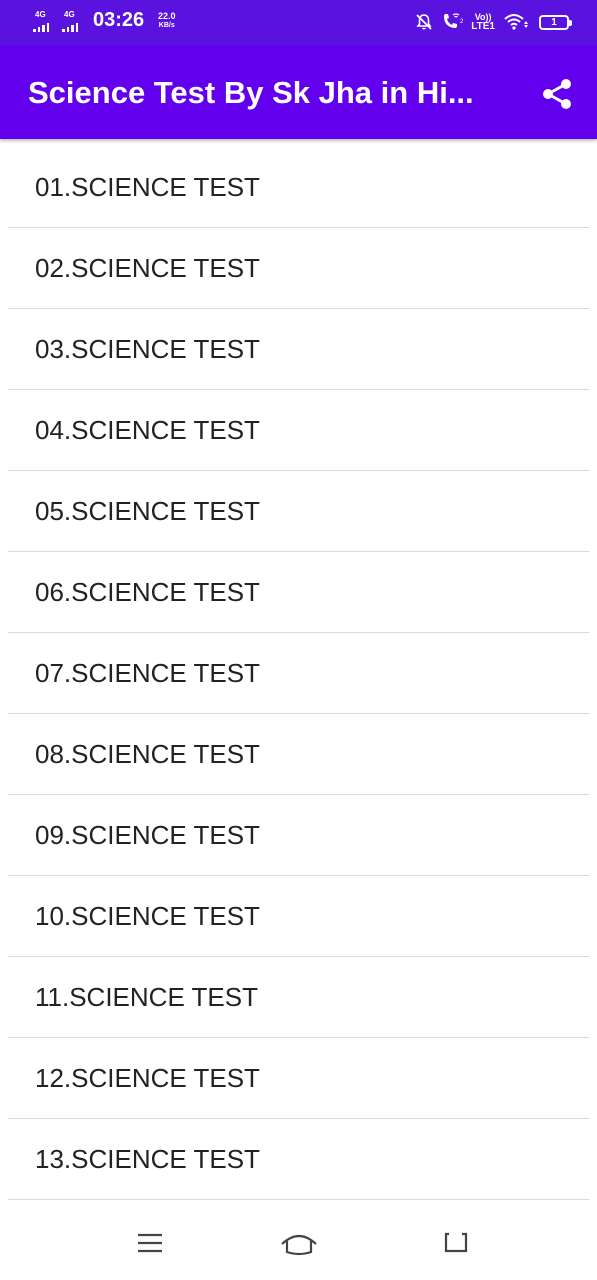 The width and height of the screenshot is (597, 1280). Describe the element at coordinates (147, 267) in the screenshot. I see `list-item-label: 02.SCIENCE TEST` at that location.